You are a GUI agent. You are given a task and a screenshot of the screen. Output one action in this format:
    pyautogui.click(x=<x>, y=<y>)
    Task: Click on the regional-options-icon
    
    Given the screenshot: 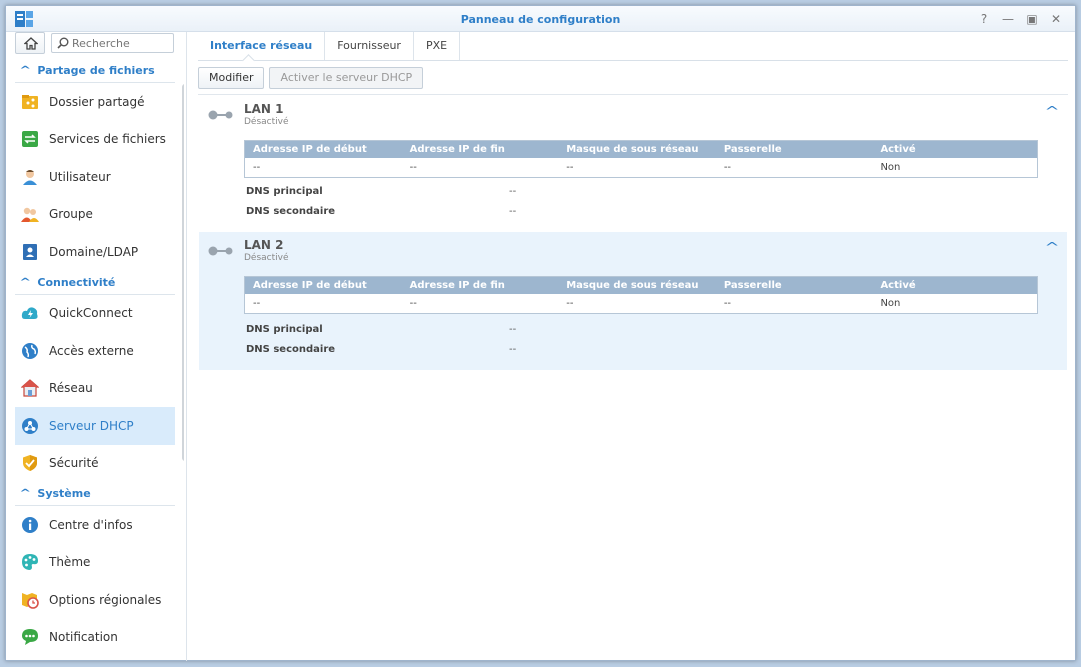 What is the action you would take?
    pyautogui.click(x=30, y=600)
    